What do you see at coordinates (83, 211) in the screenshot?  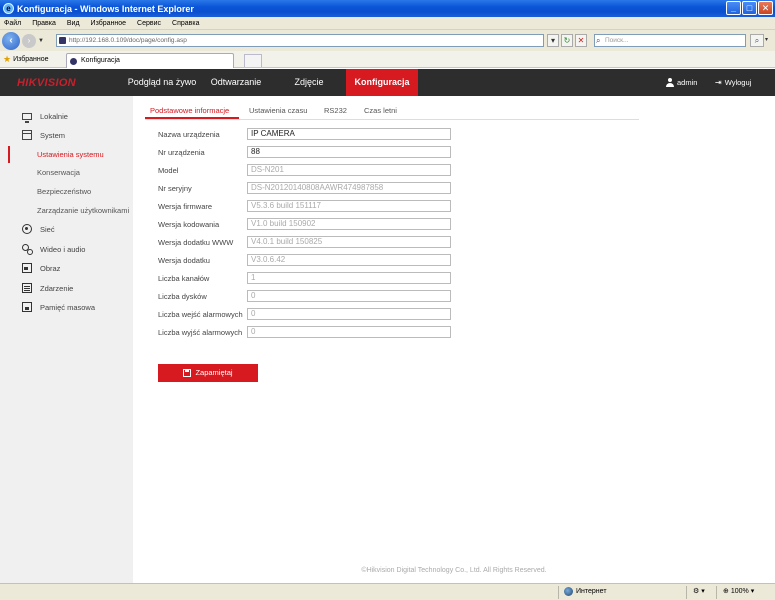 I see `sidebar-subitem-user-management: Zarządzanie użytkownikami` at bounding box center [83, 211].